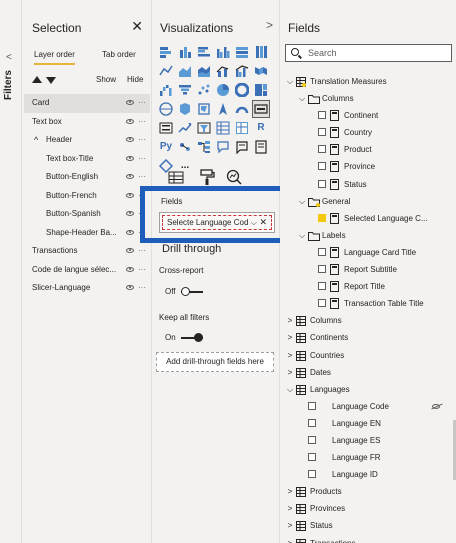 This screenshot has width=456, height=543. What do you see at coordinates (37, 79) in the screenshot?
I see `move-up-icon` at bounding box center [37, 79].